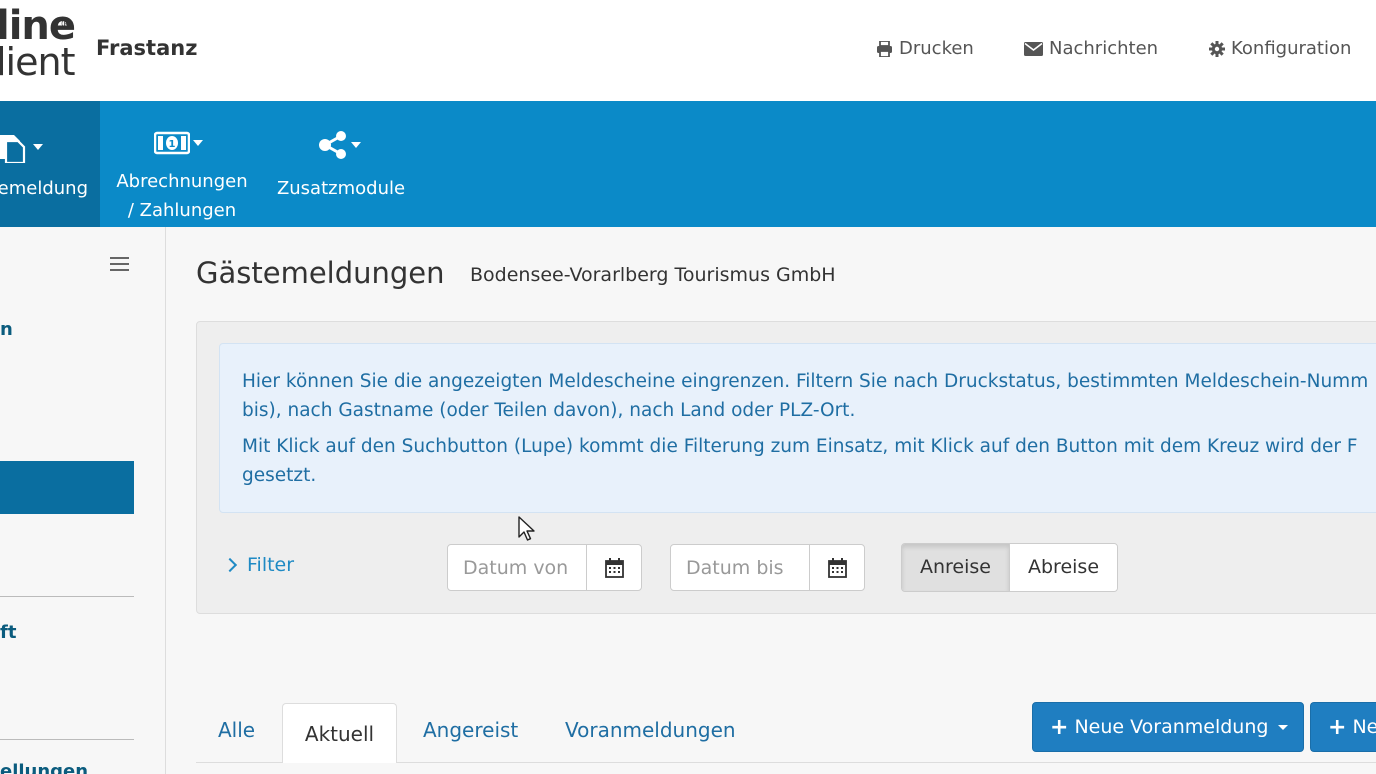 The image size is (1376, 774). I want to click on new-registration-label: Ne, so click(1364, 727).